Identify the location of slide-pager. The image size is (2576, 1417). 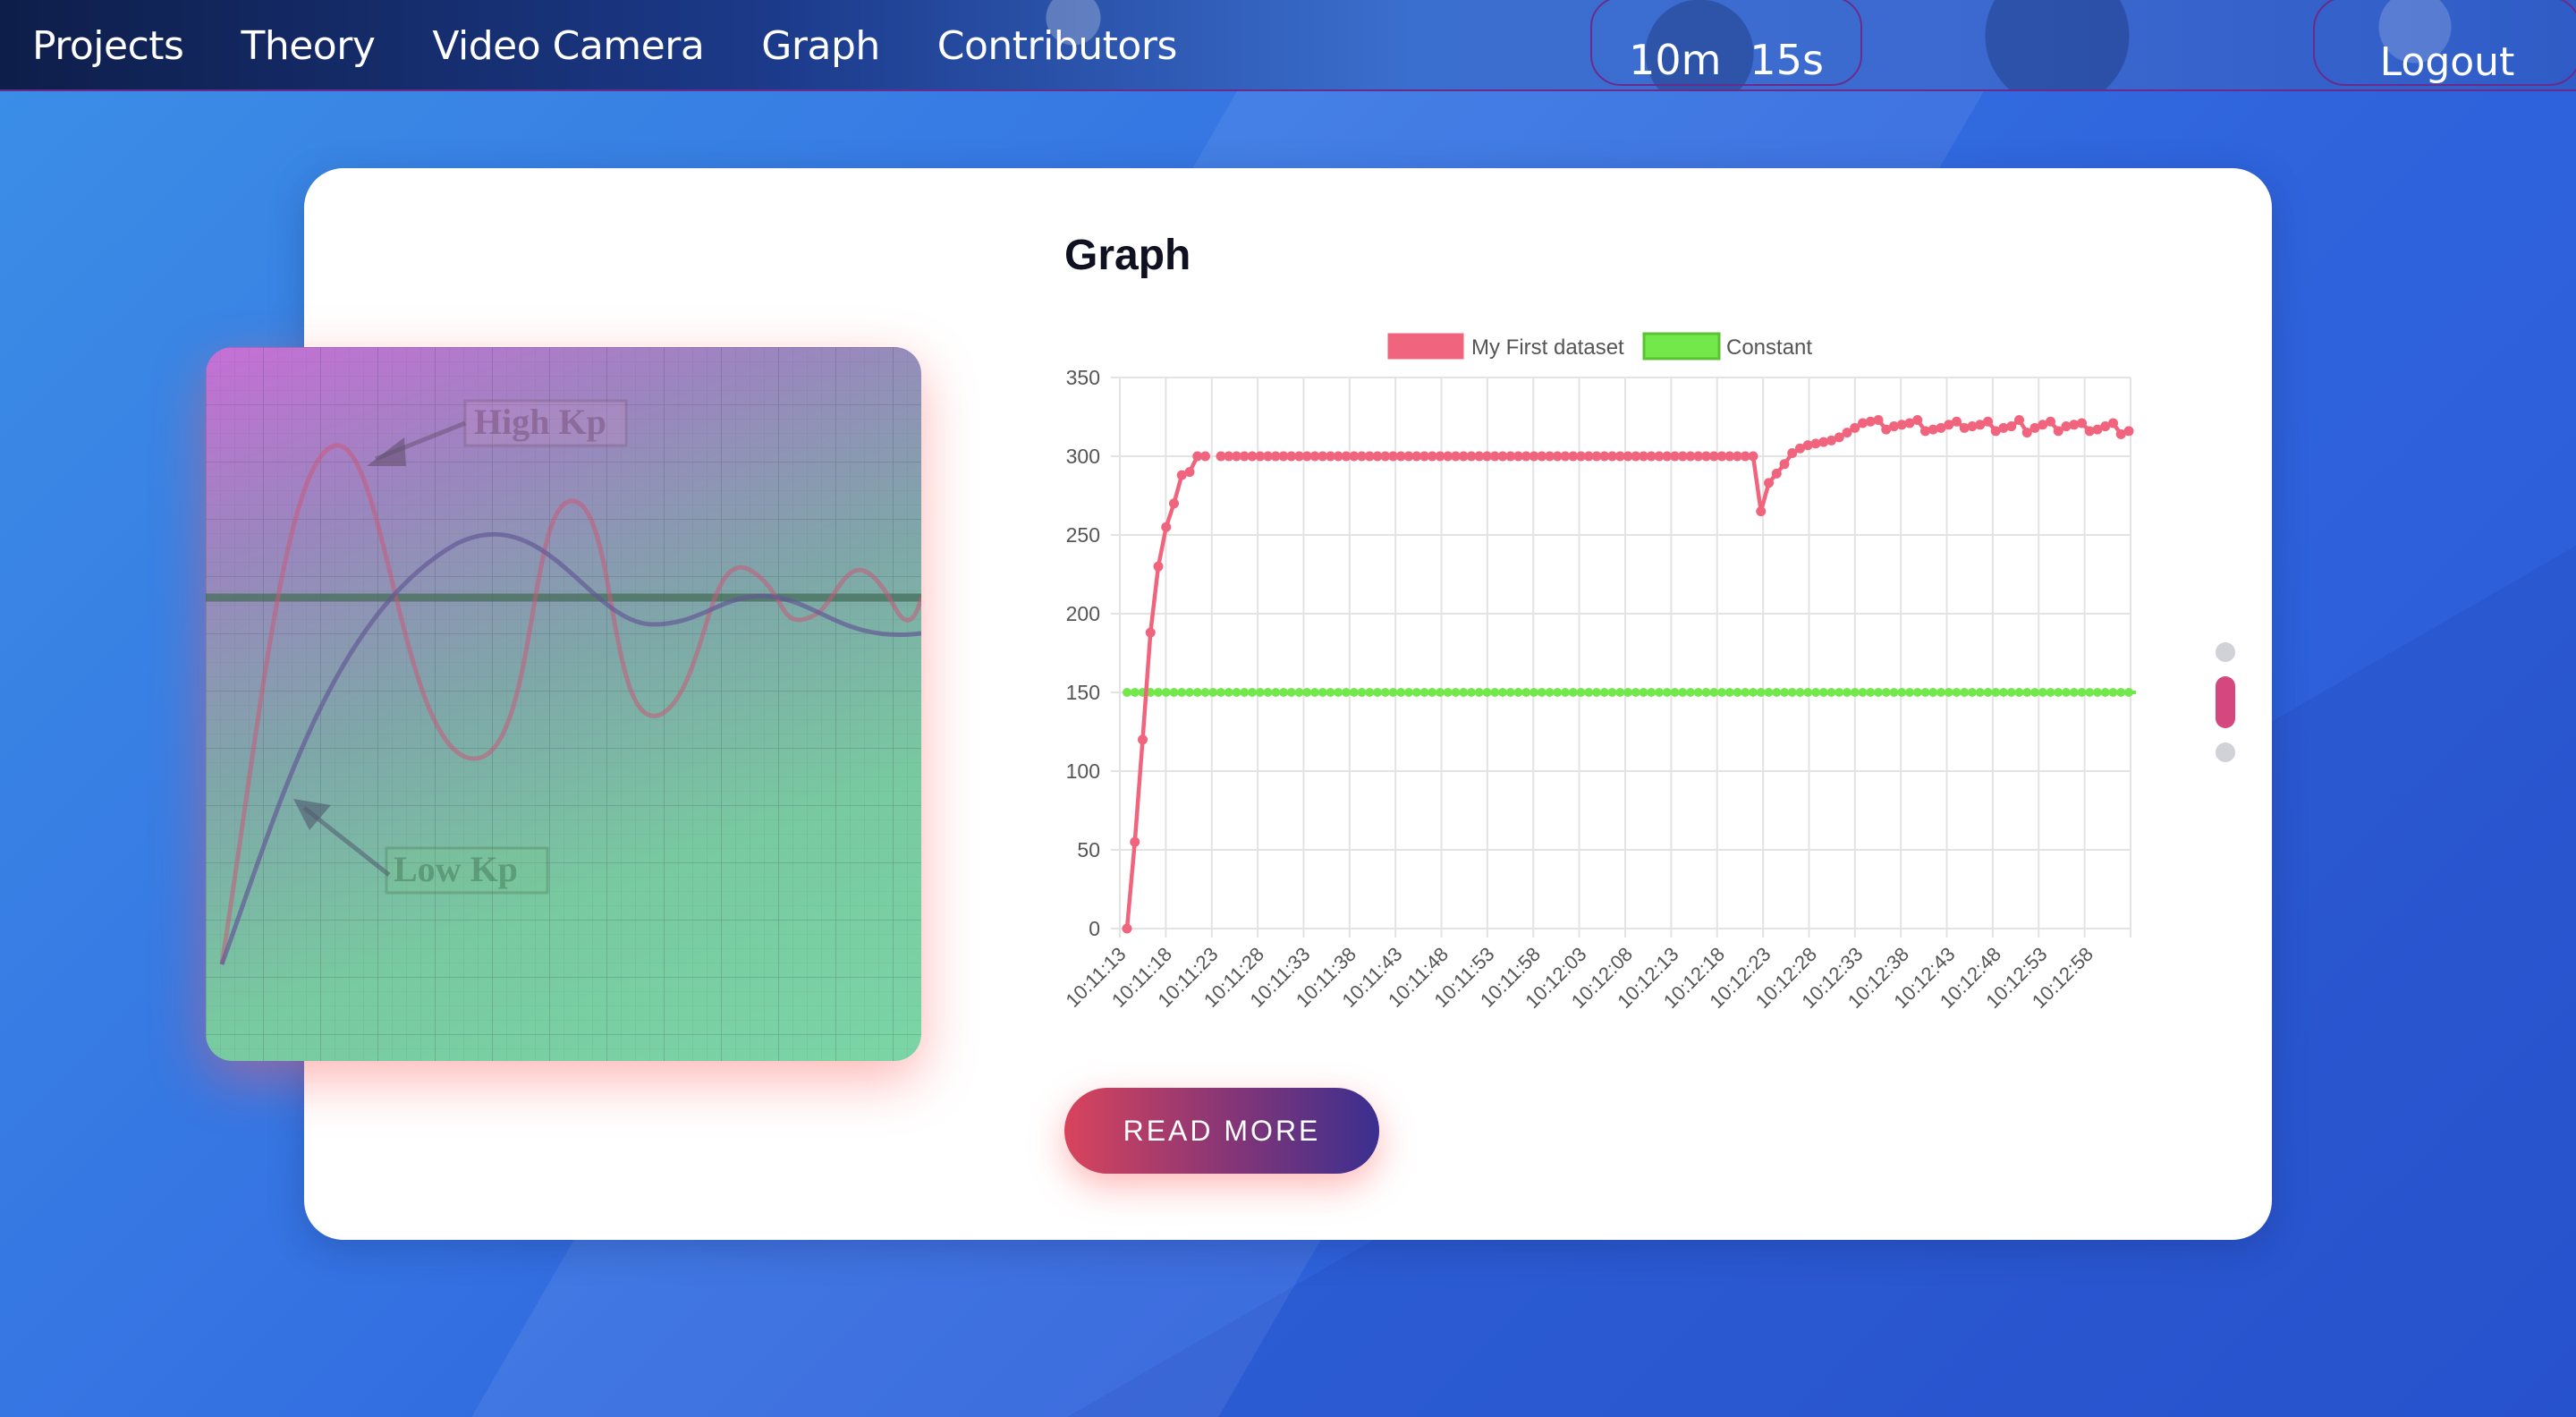
(2225, 702).